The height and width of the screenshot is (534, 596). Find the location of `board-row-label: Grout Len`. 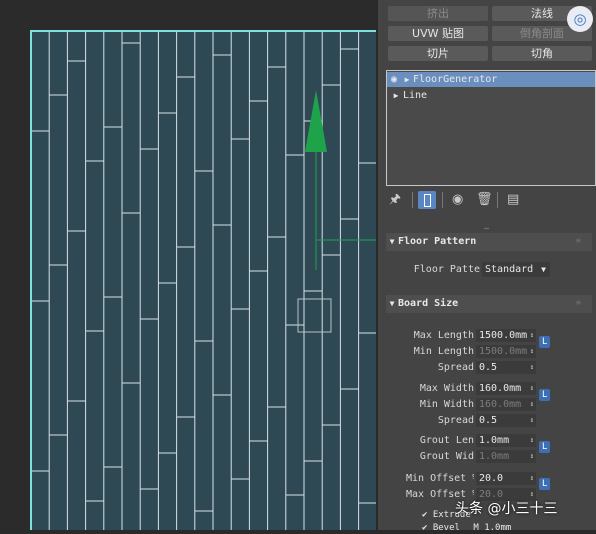

board-row-label: Grout Len is located at coordinates (446, 440).